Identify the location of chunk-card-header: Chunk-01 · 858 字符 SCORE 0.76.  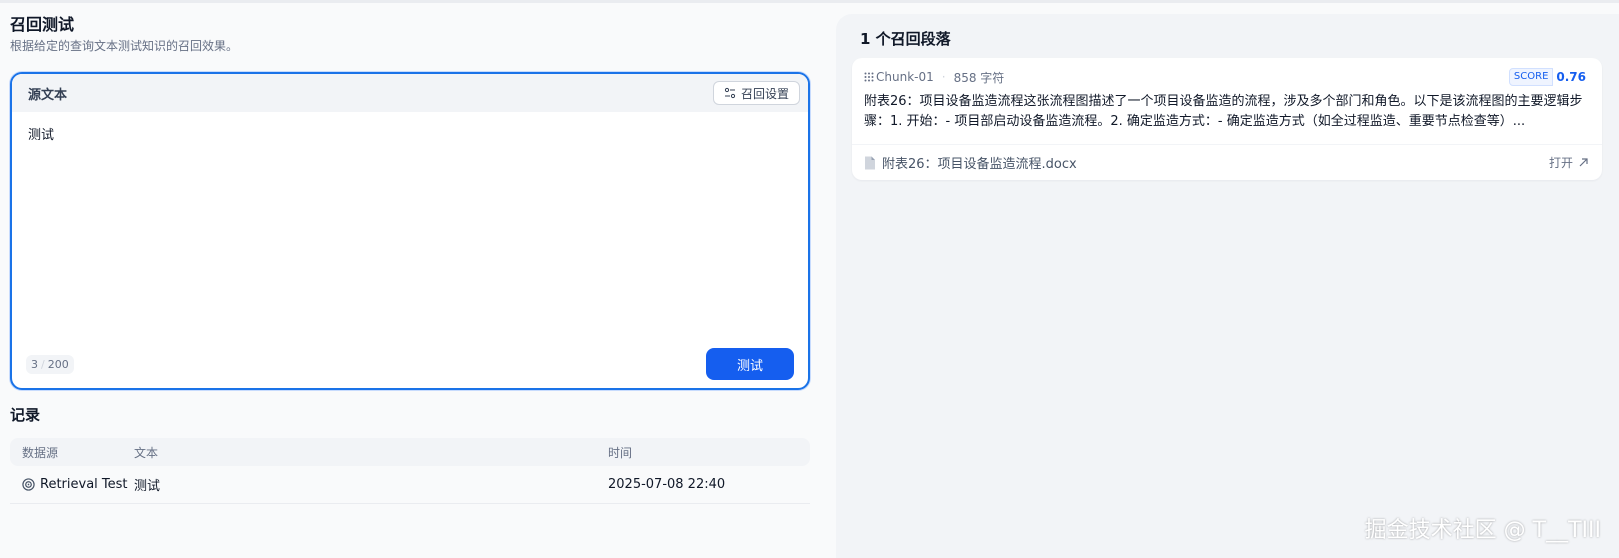
(1227, 72).